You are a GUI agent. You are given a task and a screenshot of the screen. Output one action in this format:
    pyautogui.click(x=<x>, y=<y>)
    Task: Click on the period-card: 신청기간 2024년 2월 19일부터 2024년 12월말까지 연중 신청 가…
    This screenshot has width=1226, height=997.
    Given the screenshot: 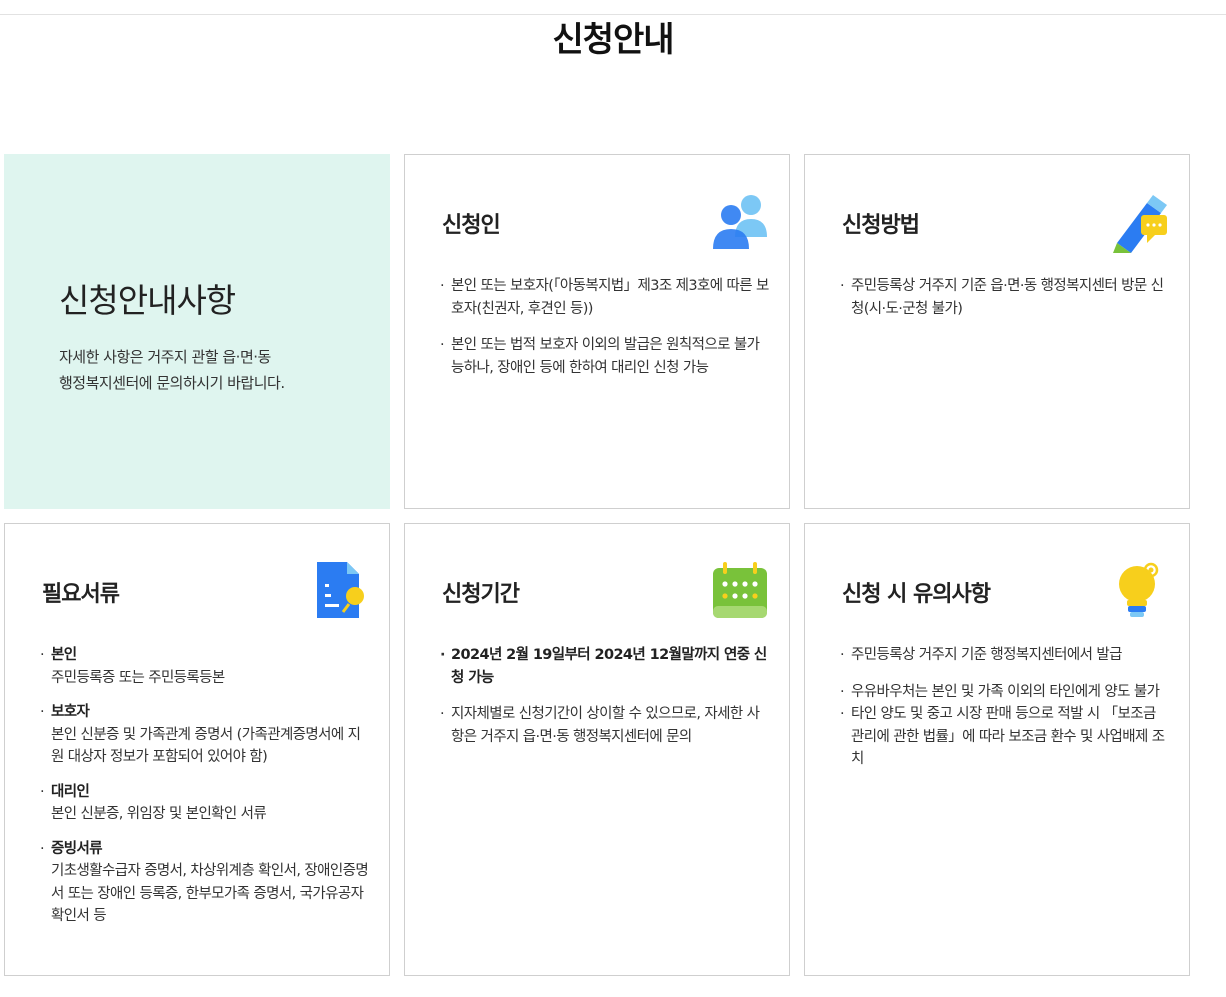 What is the action you would take?
    pyautogui.click(x=597, y=749)
    